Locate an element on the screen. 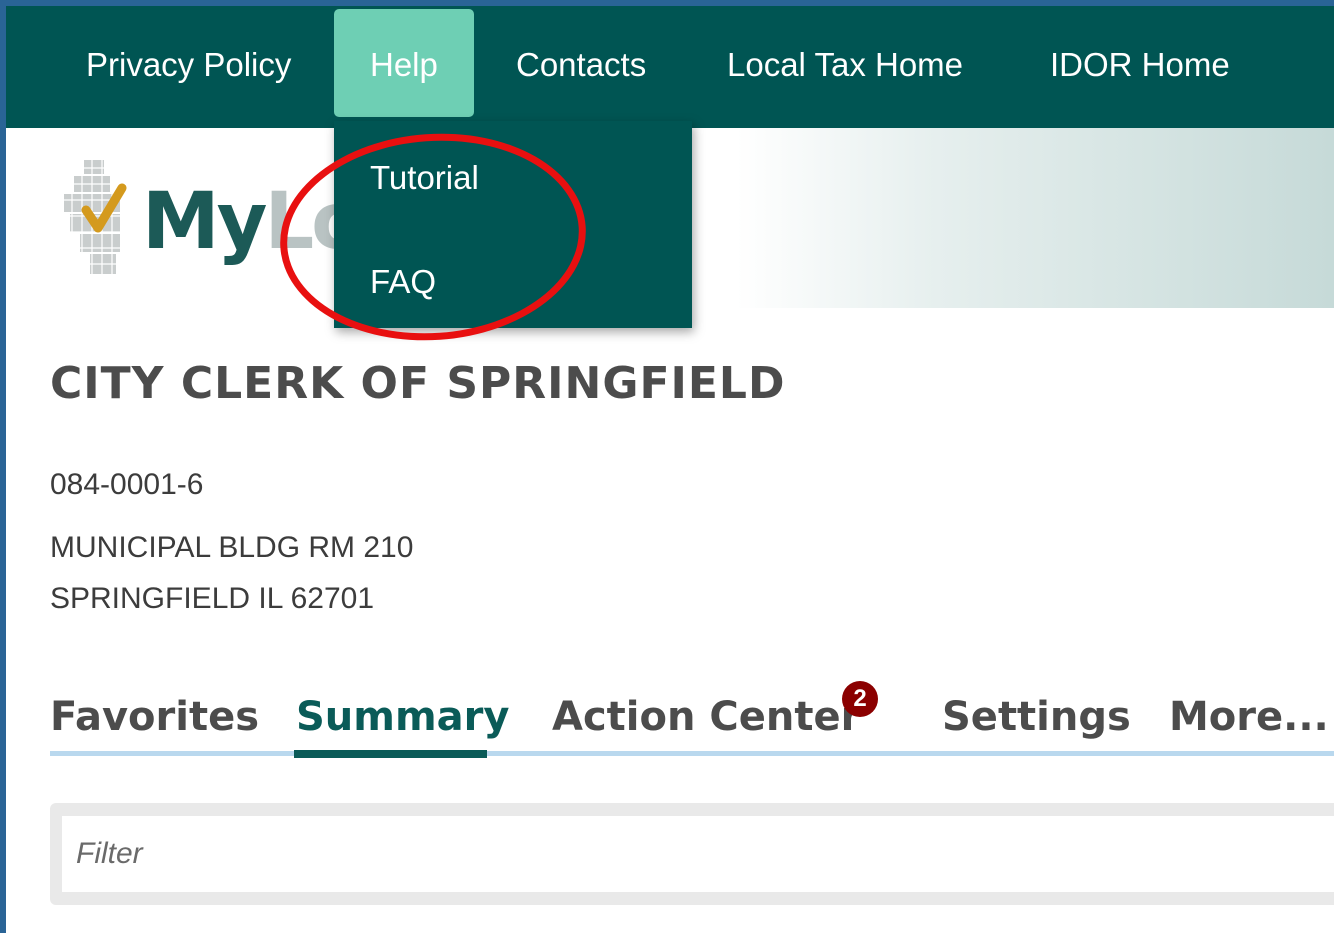 This screenshot has height=933, width=1334. tab-action-center: Action Center is located at coordinates (706, 717).